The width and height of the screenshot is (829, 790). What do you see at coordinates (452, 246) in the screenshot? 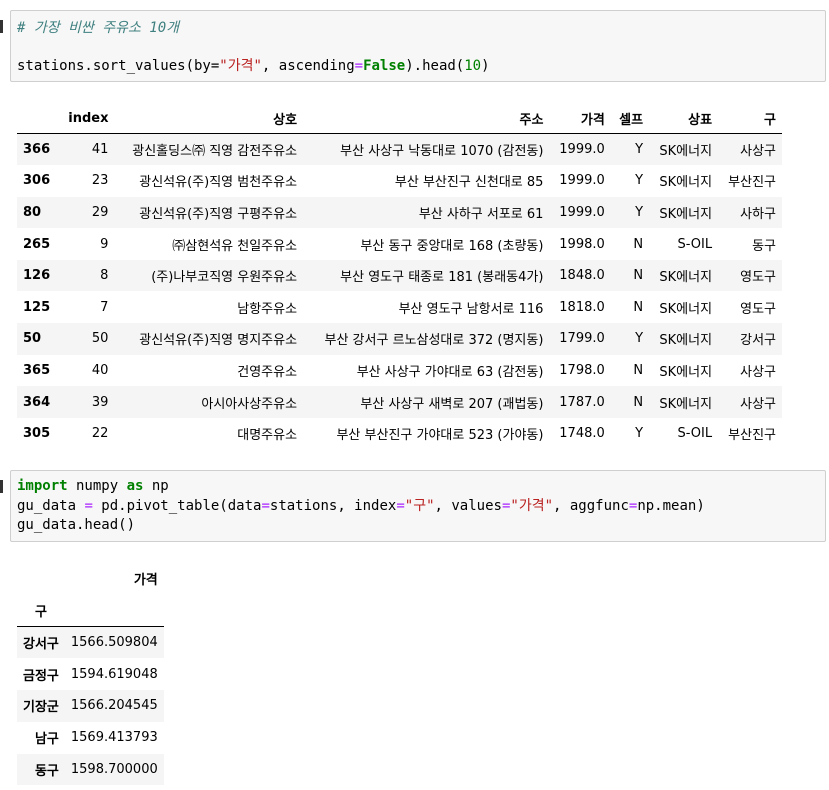
I see `table-cell: 부산 동구 중앙대로 168 (초량동)` at bounding box center [452, 246].